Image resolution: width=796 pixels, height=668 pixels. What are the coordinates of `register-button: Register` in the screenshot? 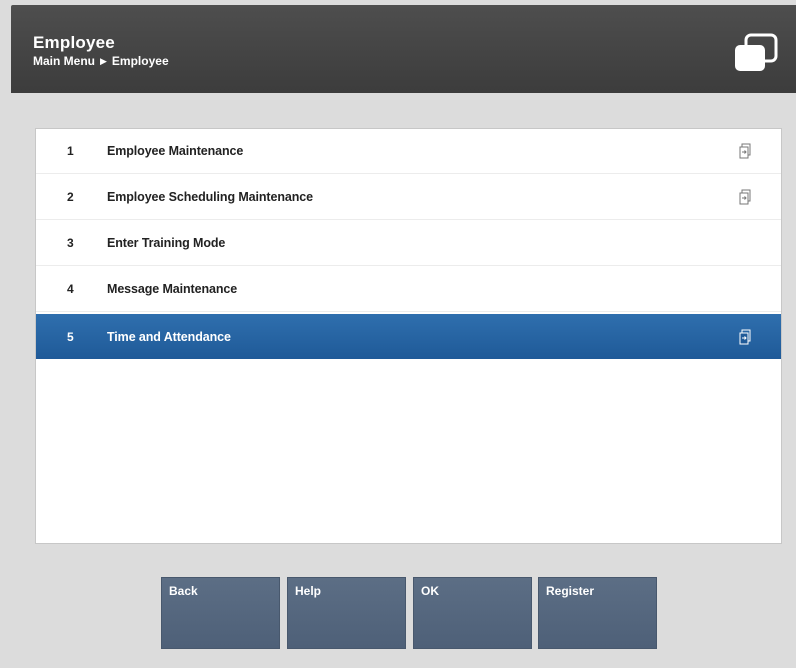 It's located at (597, 613).